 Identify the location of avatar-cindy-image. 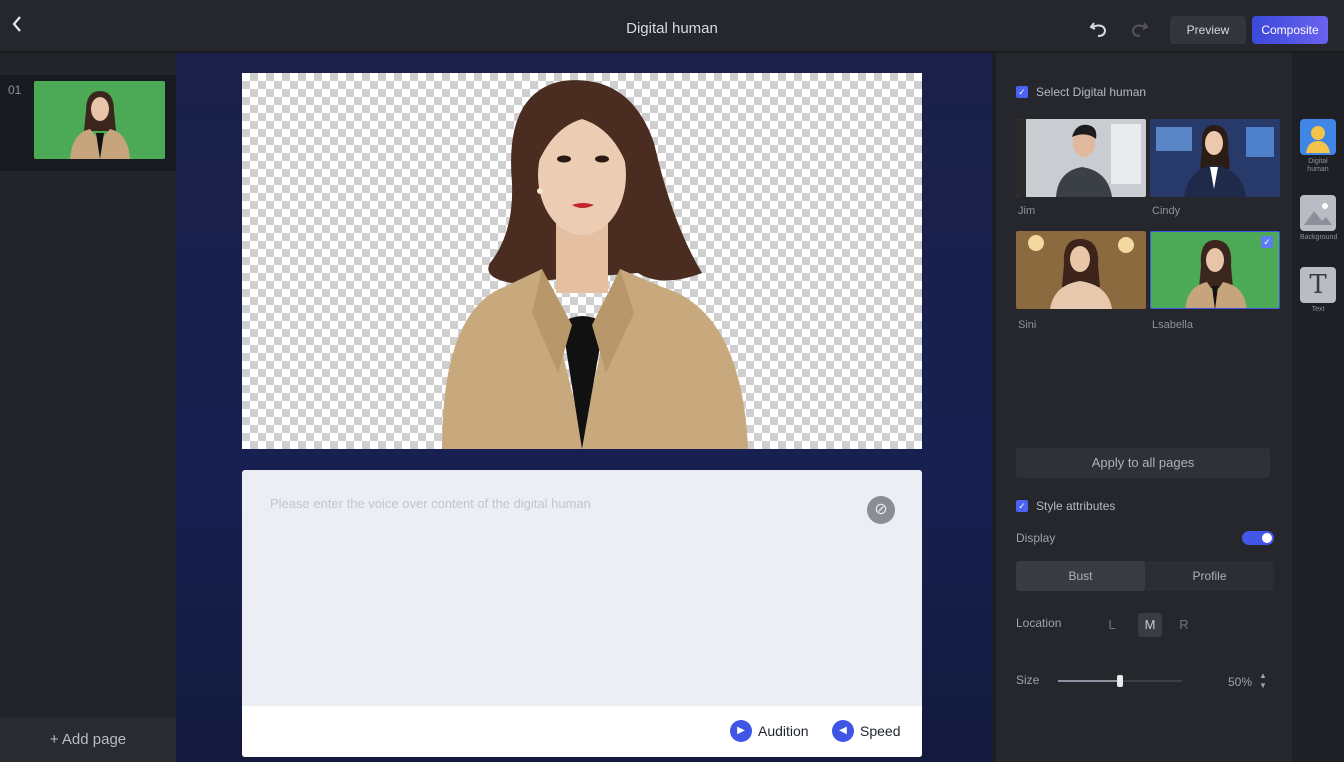
(1215, 158).